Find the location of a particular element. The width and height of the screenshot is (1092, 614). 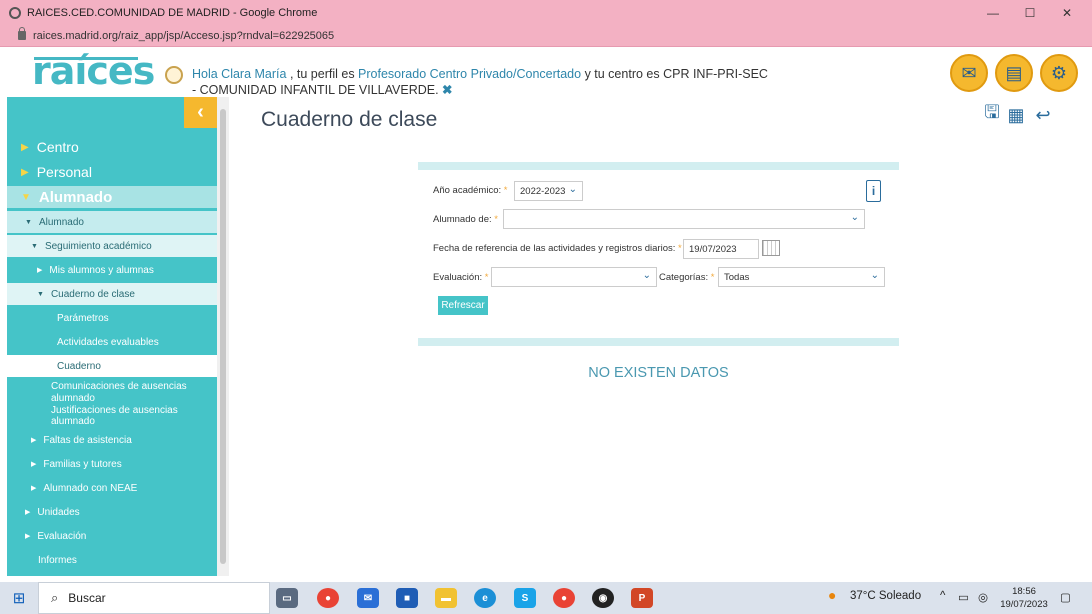

sidebar-item-familias: ▶ Familias y tutores is located at coordinates (112, 464).